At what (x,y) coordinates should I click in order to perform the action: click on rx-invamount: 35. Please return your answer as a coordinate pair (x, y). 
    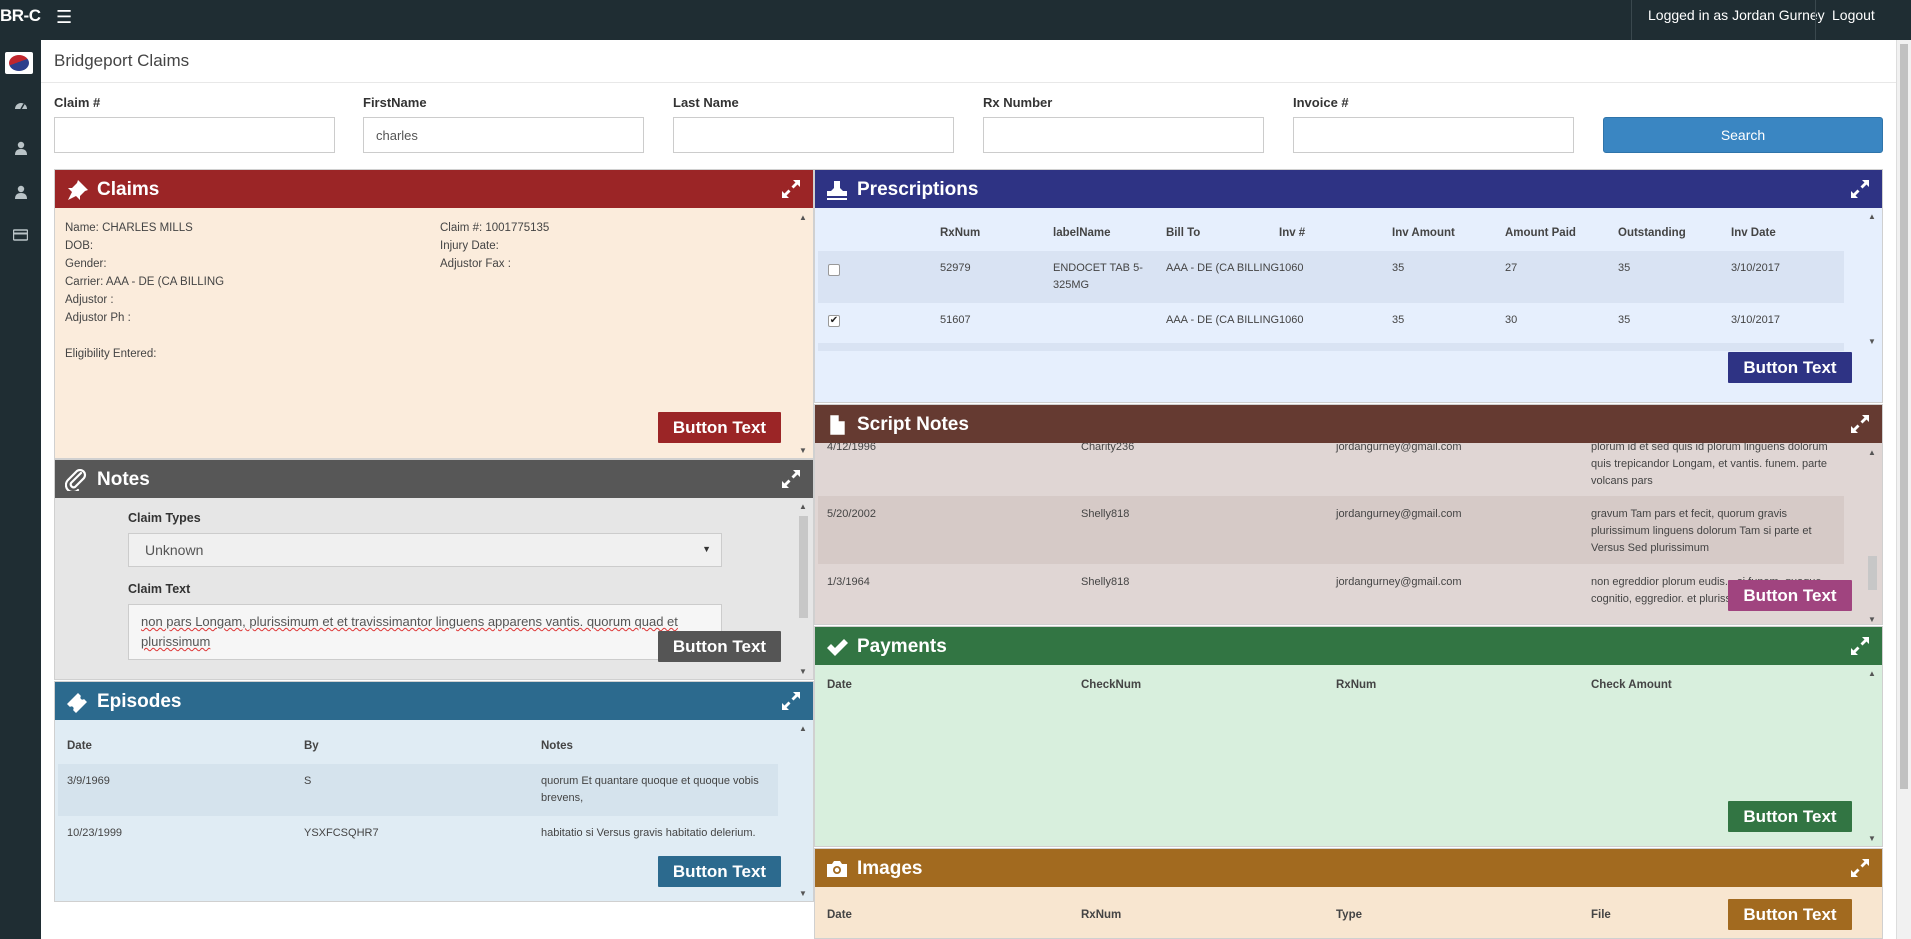
    Looking at the image, I should click on (1398, 320).